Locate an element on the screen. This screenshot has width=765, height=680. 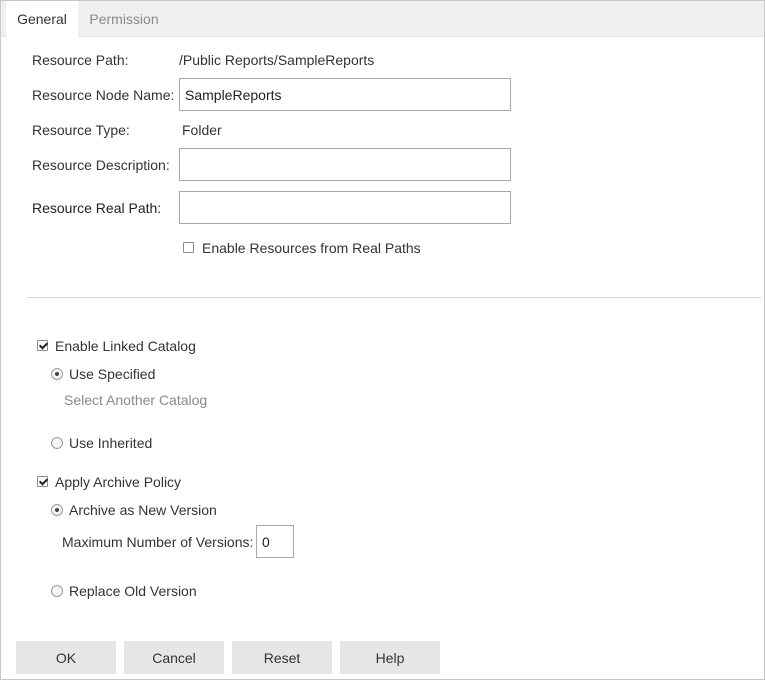
use-inherited-radio is located at coordinates (57, 443).